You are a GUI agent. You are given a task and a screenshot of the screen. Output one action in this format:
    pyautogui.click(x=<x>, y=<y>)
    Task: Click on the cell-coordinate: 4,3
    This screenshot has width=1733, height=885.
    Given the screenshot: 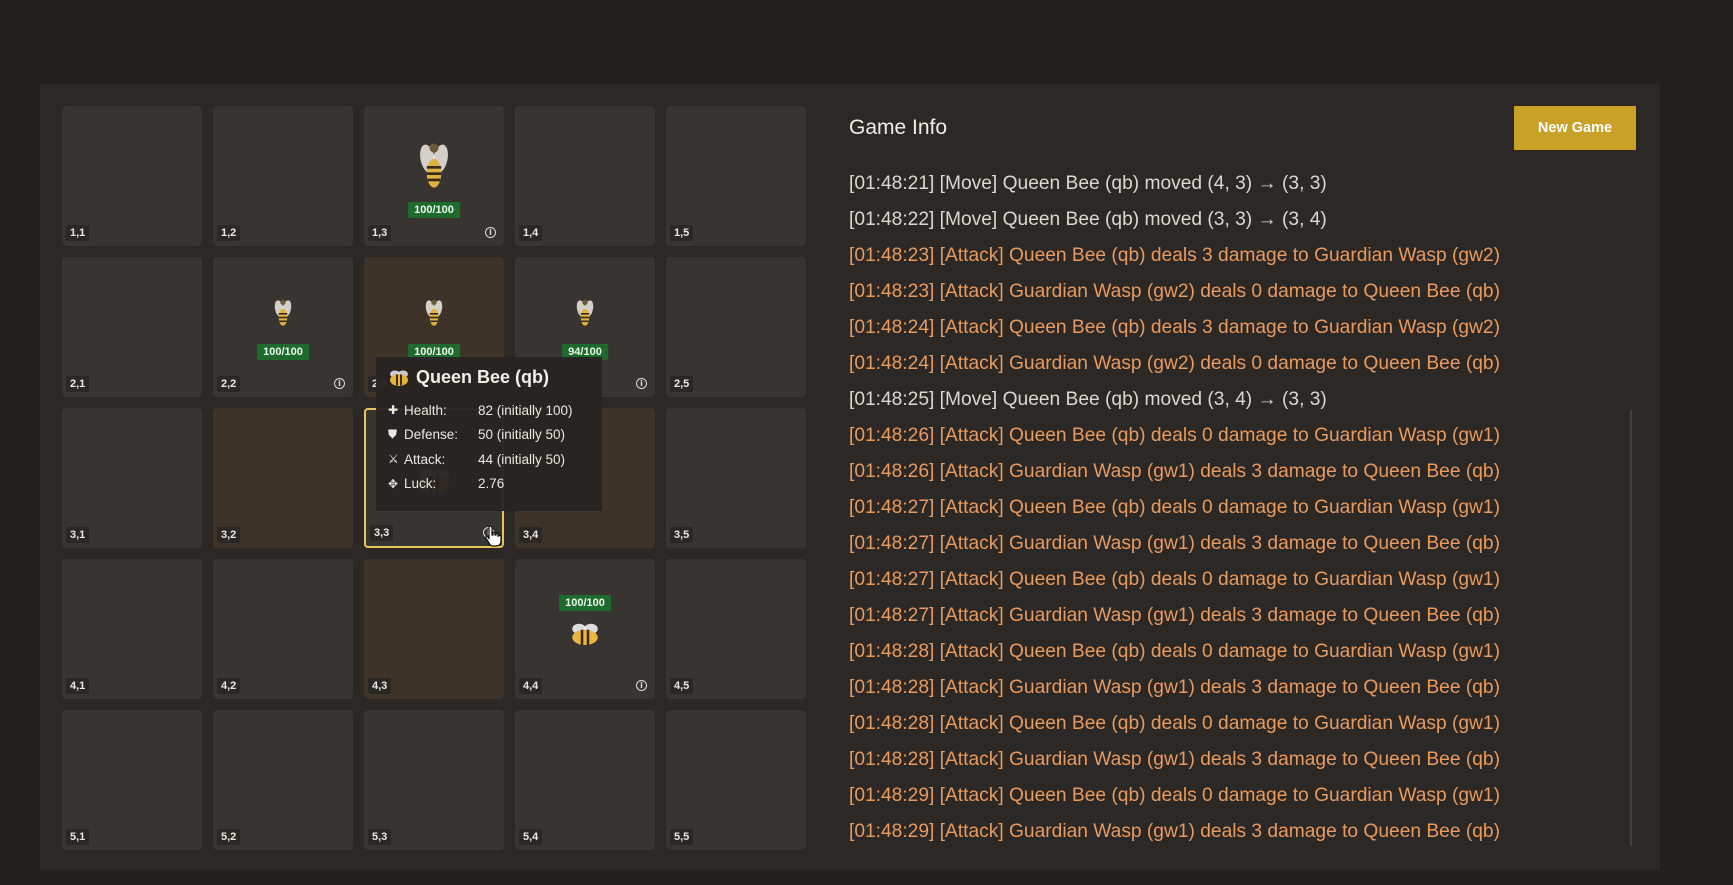 What is the action you would take?
    pyautogui.click(x=380, y=686)
    